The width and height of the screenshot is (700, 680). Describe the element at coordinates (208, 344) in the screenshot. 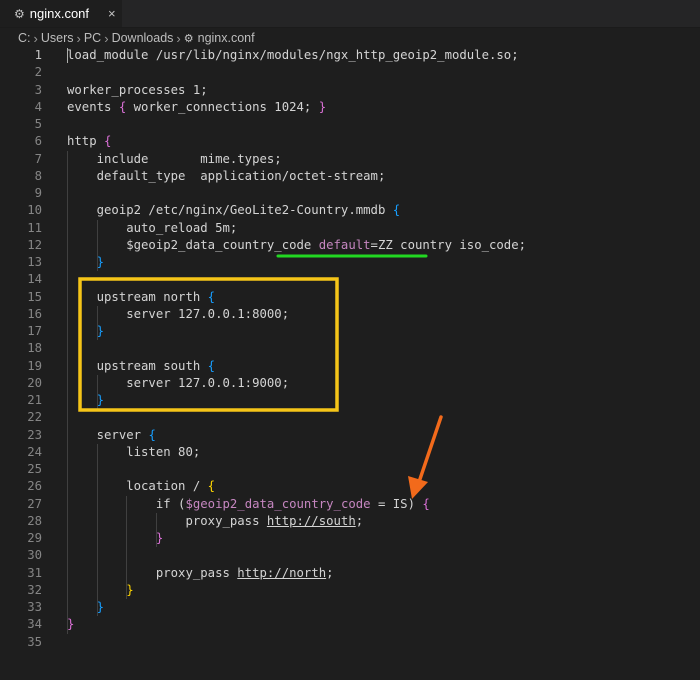

I see `yellow-box-annotation` at that location.